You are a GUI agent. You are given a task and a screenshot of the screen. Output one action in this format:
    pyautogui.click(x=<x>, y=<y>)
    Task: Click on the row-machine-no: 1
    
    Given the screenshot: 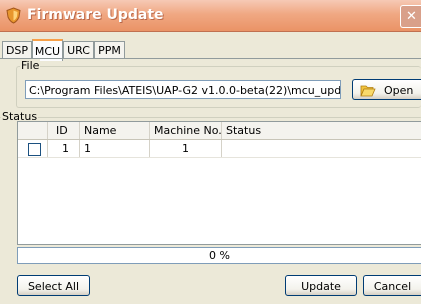 What is the action you would take?
    pyautogui.click(x=186, y=148)
    